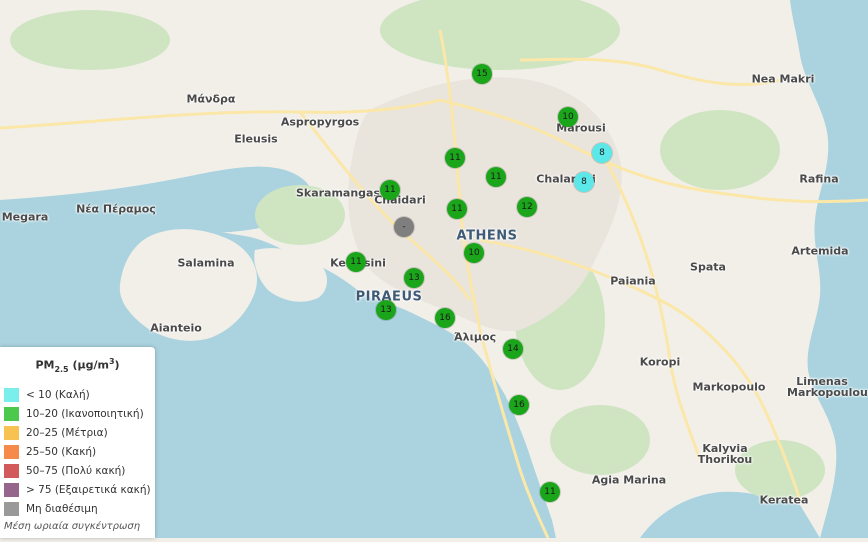 Image resolution: width=868 pixels, height=542 pixels. I want to click on legend-item-satisfactory: 10–20 (Ικανοποιητική), so click(77, 414).